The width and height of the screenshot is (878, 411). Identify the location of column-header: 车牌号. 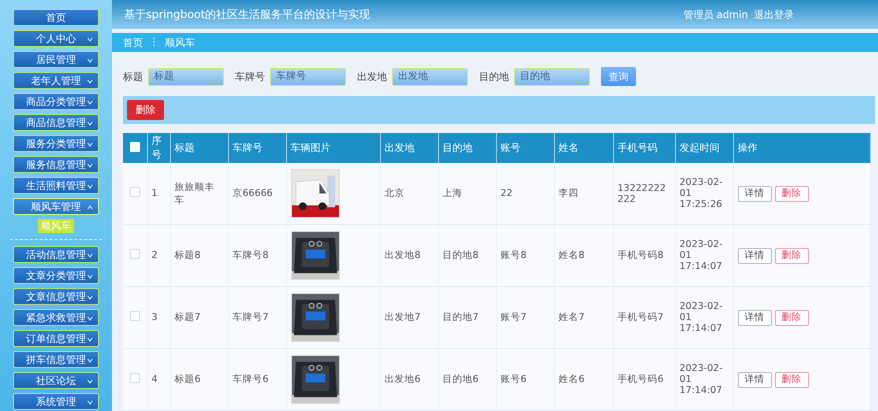
(257, 148).